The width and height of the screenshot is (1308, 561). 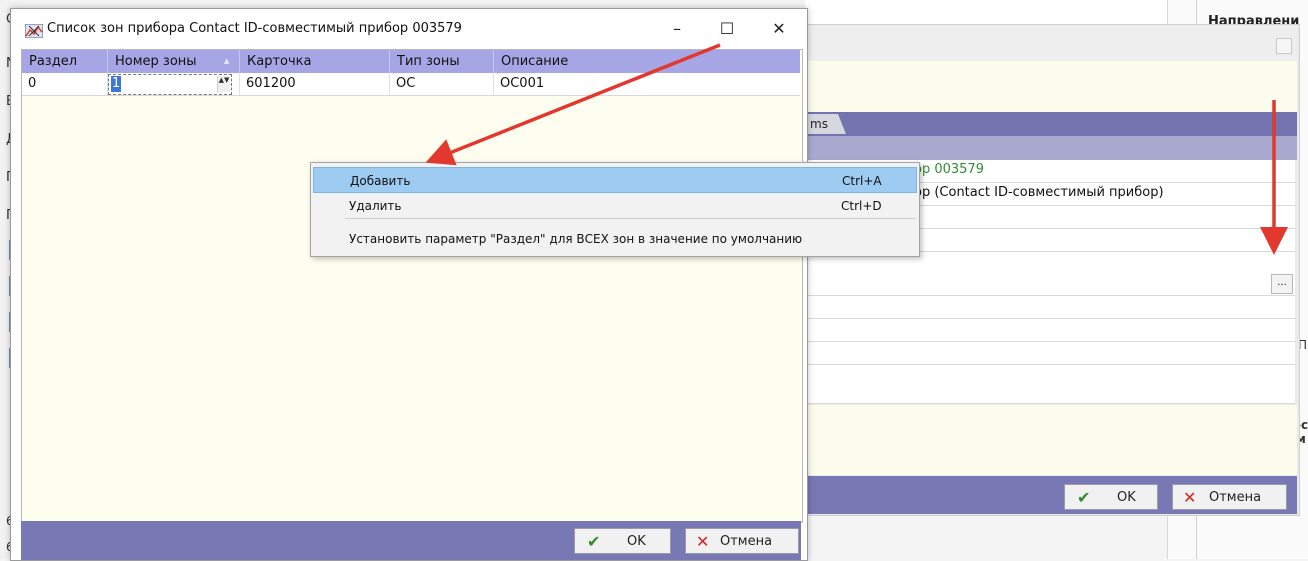 I want to click on maximize-button: ☐, so click(x=727, y=29).